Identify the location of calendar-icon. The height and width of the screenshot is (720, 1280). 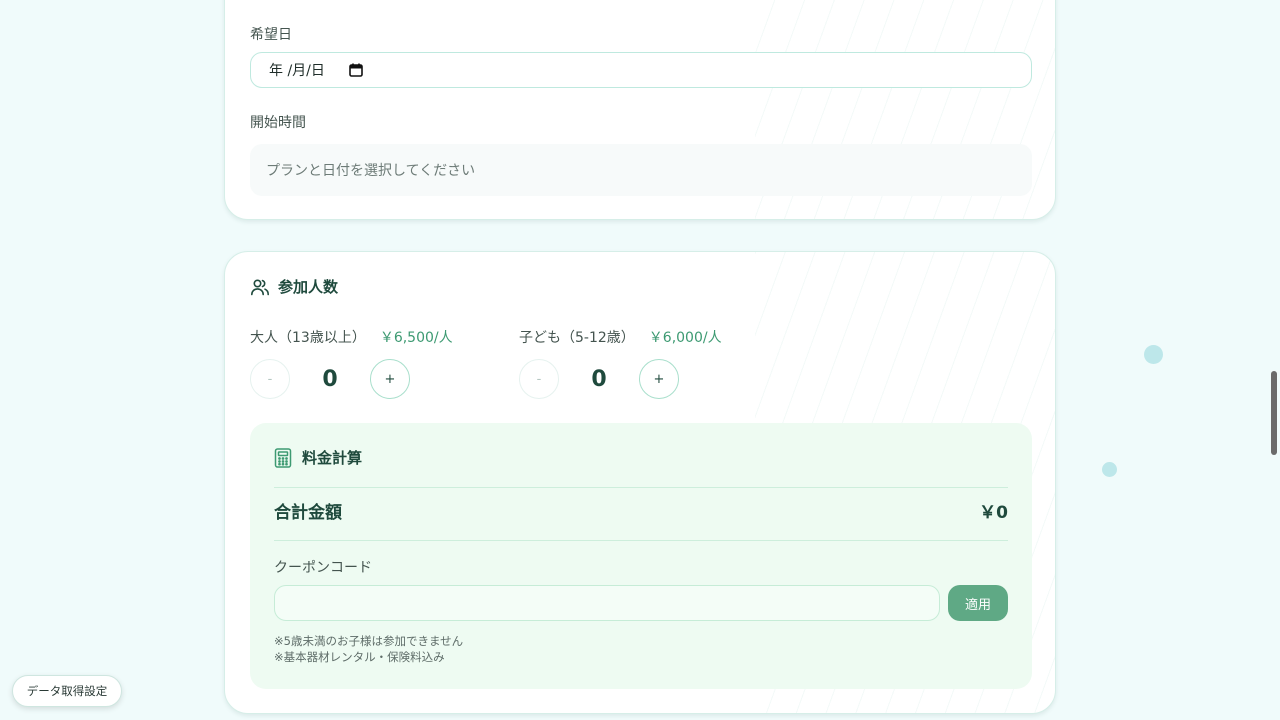
(356, 70).